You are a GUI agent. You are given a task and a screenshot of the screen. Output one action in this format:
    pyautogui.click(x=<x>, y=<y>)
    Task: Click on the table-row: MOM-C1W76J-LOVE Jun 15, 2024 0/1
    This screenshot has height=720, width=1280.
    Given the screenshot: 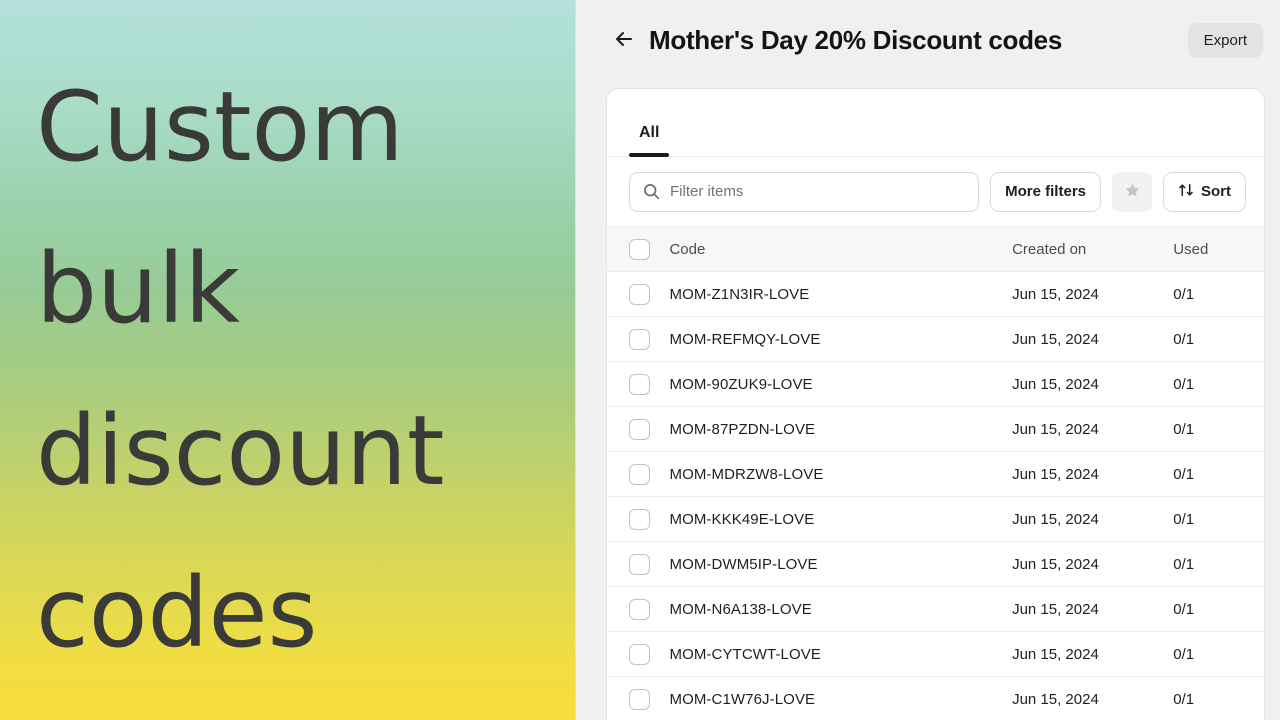 What is the action you would take?
    pyautogui.click(x=935, y=698)
    